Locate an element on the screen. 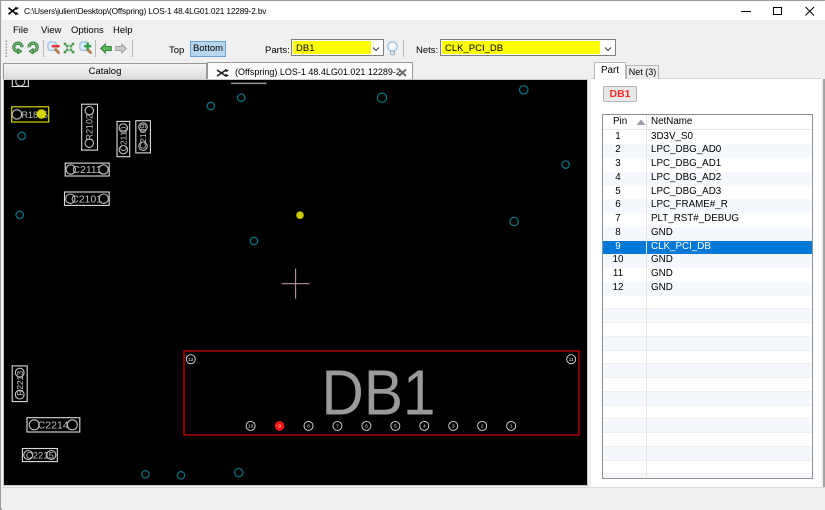 This screenshot has width=825, height=510. svg-text: 1 is located at coordinates (511, 427).